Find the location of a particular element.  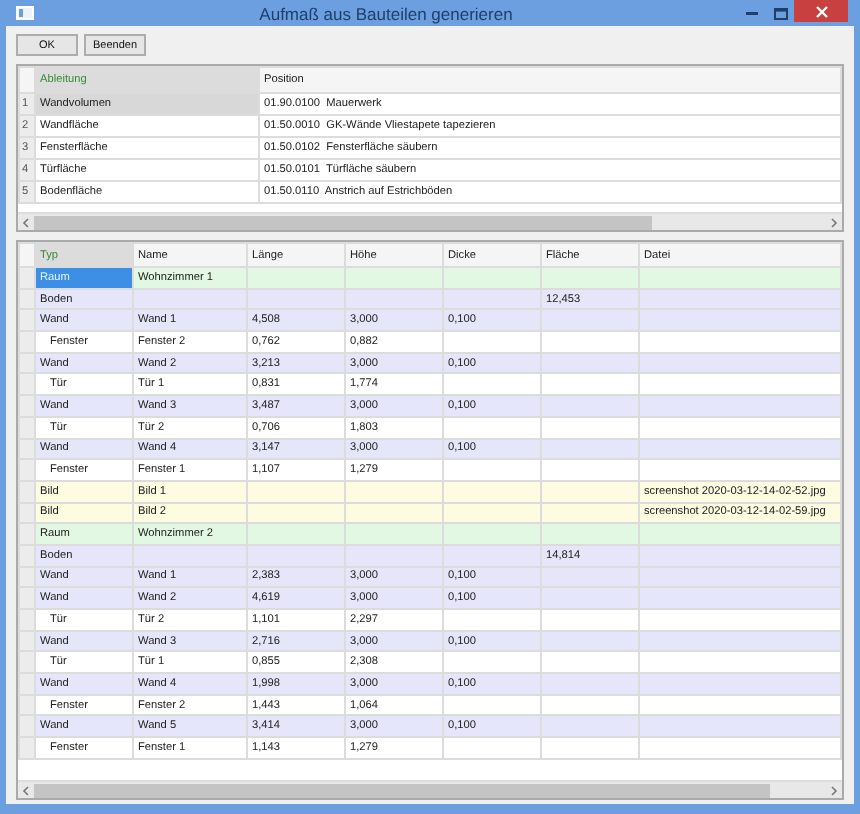

app-icon is located at coordinates (25, 13).